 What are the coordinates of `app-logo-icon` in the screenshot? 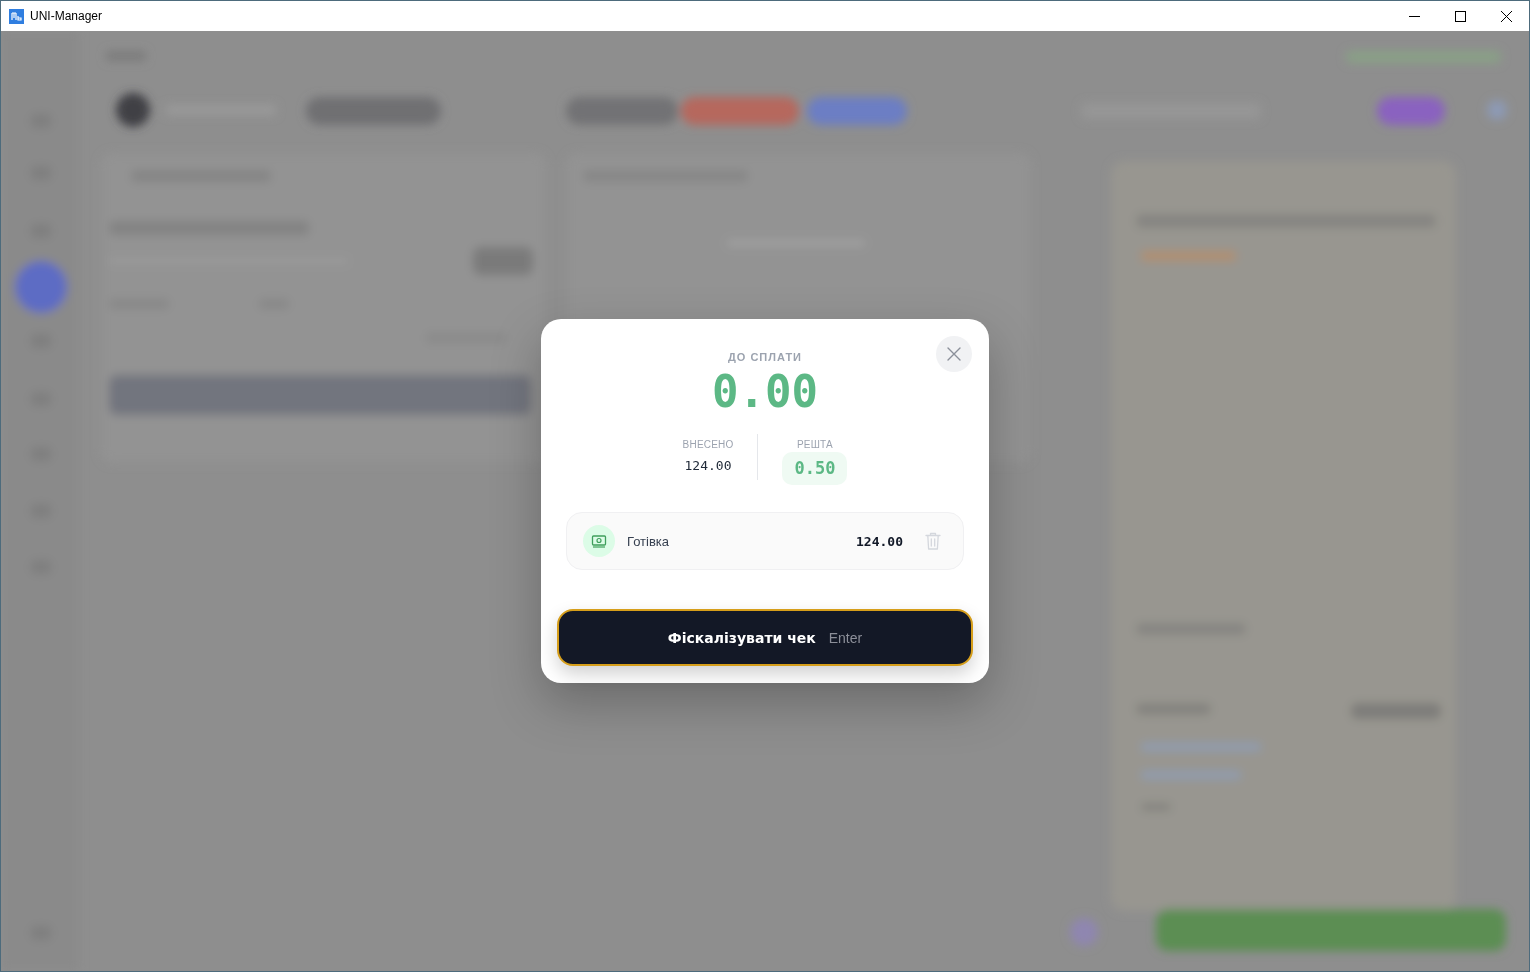 It's located at (16, 16).